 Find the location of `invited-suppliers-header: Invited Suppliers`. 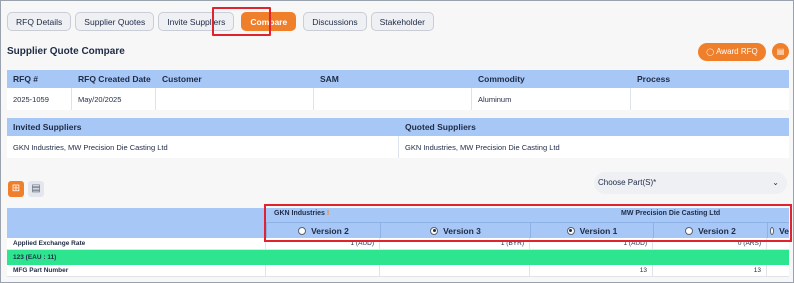

invited-suppliers-header: Invited Suppliers is located at coordinates (47, 127).